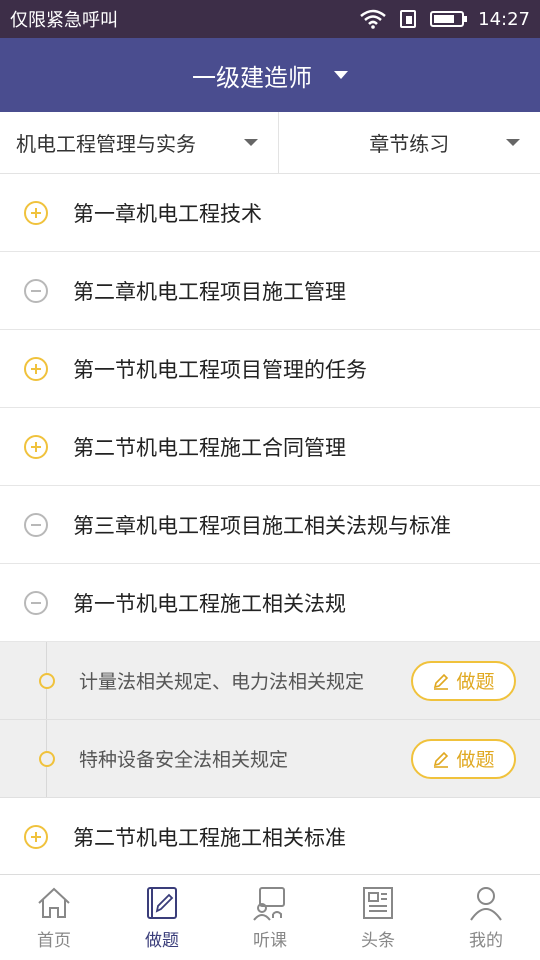 The image size is (540, 960). What do you see at coordinates (209, 837) in the screenshot?
I see `chapter-label: 第二节机电工程施工相关标准` at bounding box center [209, 837].